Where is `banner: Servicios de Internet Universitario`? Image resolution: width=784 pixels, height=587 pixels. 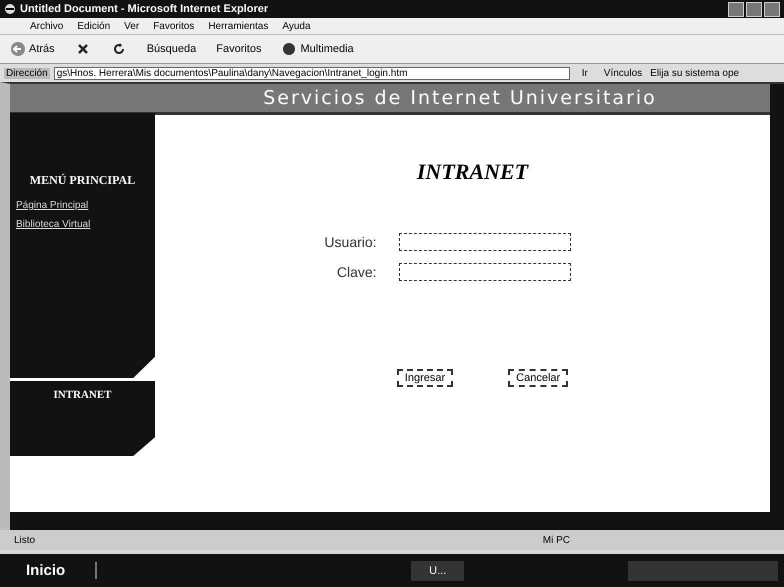
banner: Servicios de Internet Universitario is located at coordinates (390, 99).